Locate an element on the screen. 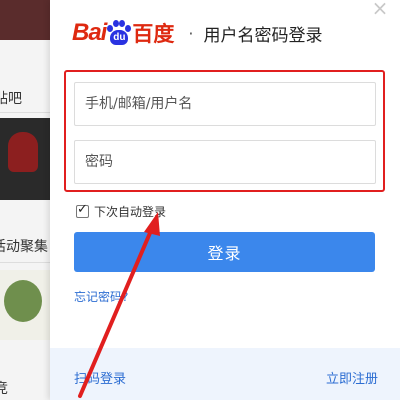 The image size is (400, 400). username-field is located at coordinates (225, 104).